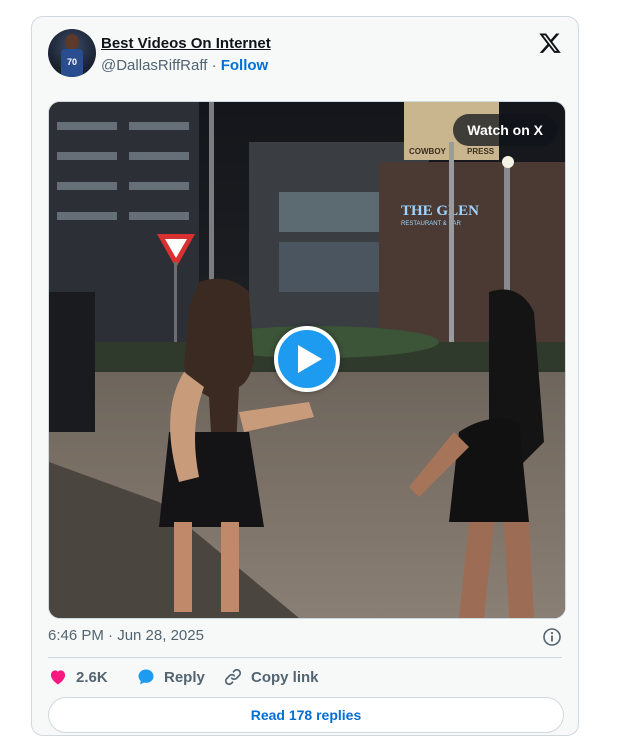 This screenshot has height=736, width=626. Describe the element at coordinates (186, 43) in the screenshot. I see `author-name: Best Videos On Internet` at that location.